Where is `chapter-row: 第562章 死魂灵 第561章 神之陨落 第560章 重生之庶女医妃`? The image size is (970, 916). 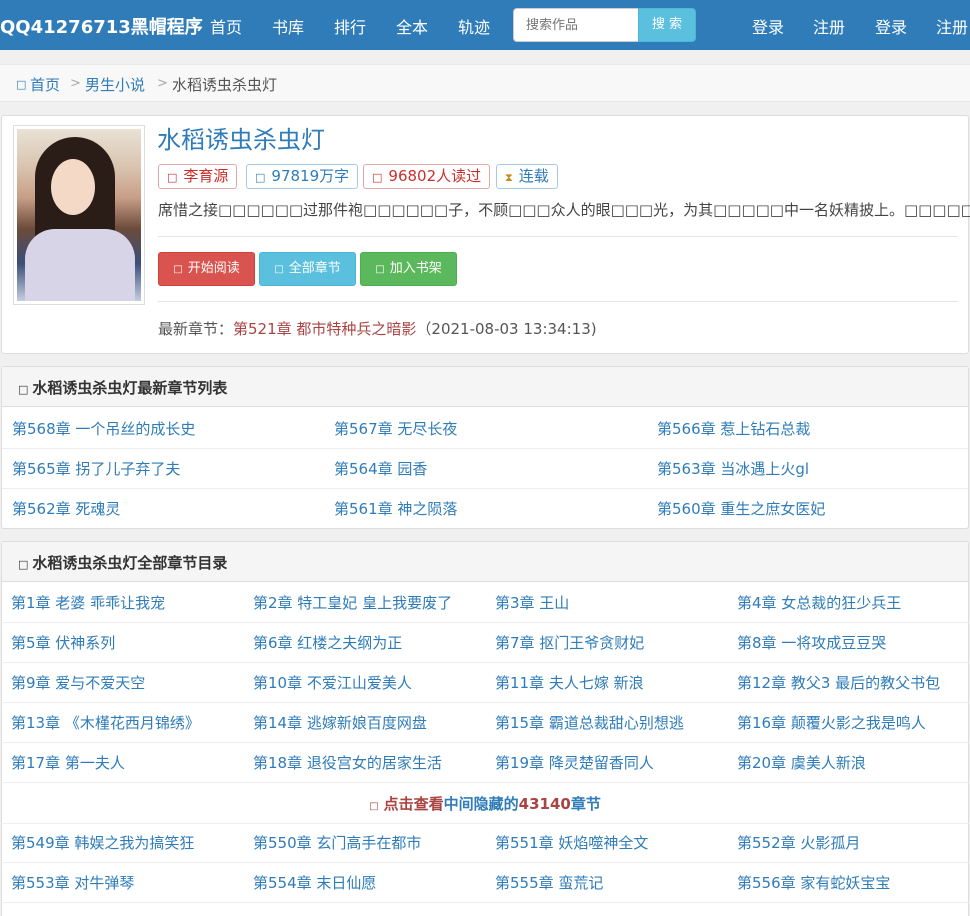
chapter-row: 第562章 死魂灵 第561章 神之陨落 第560章 重生之庶女医妃 is located at coordinates (485, 509).